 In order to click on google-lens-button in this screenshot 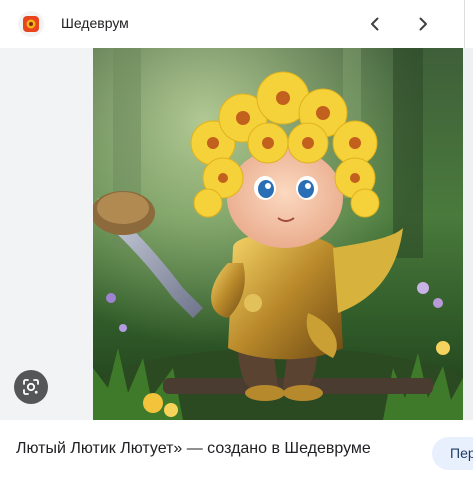, I will do `click(31, 387)`.